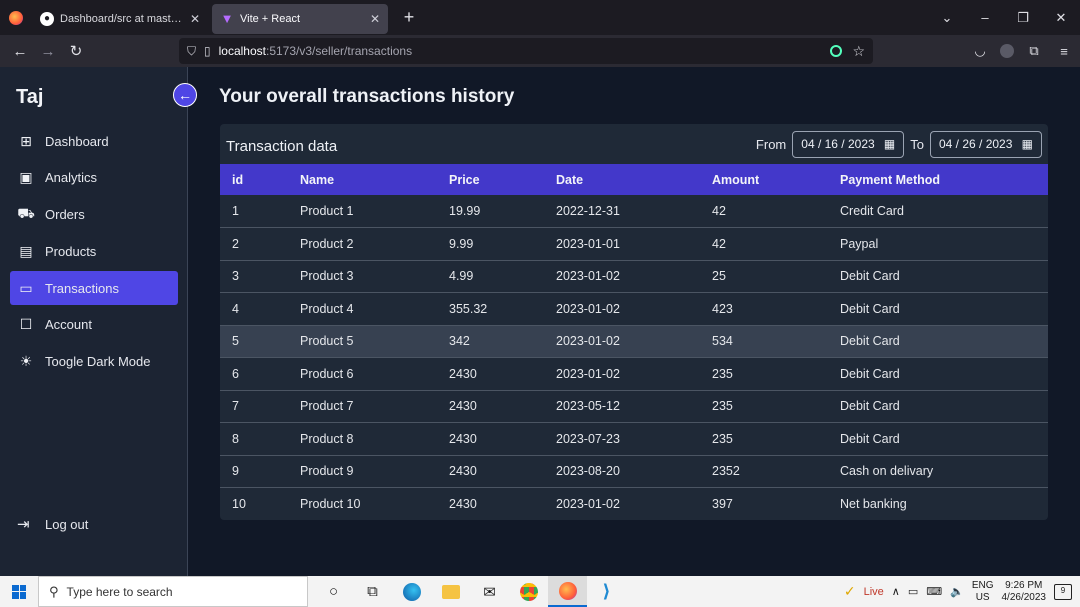 This screenshot has width=1080, height=607. I want to click on page-icon: ▯, so click(207, 51).